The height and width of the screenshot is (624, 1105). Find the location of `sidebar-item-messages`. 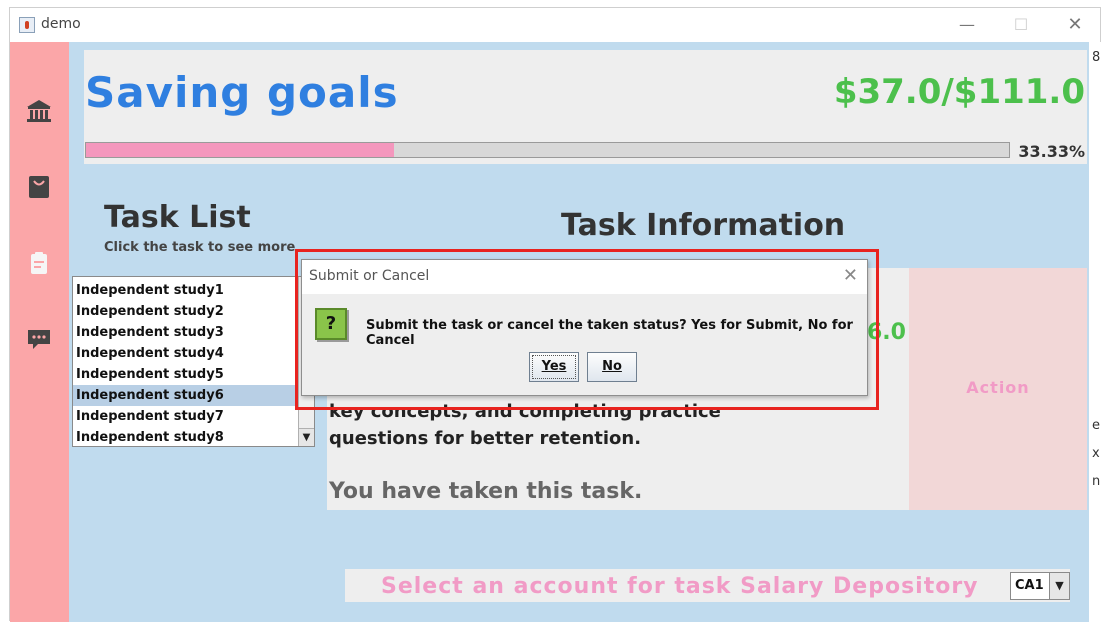

sidebar-item-messages is located at coordinates (39, 339).